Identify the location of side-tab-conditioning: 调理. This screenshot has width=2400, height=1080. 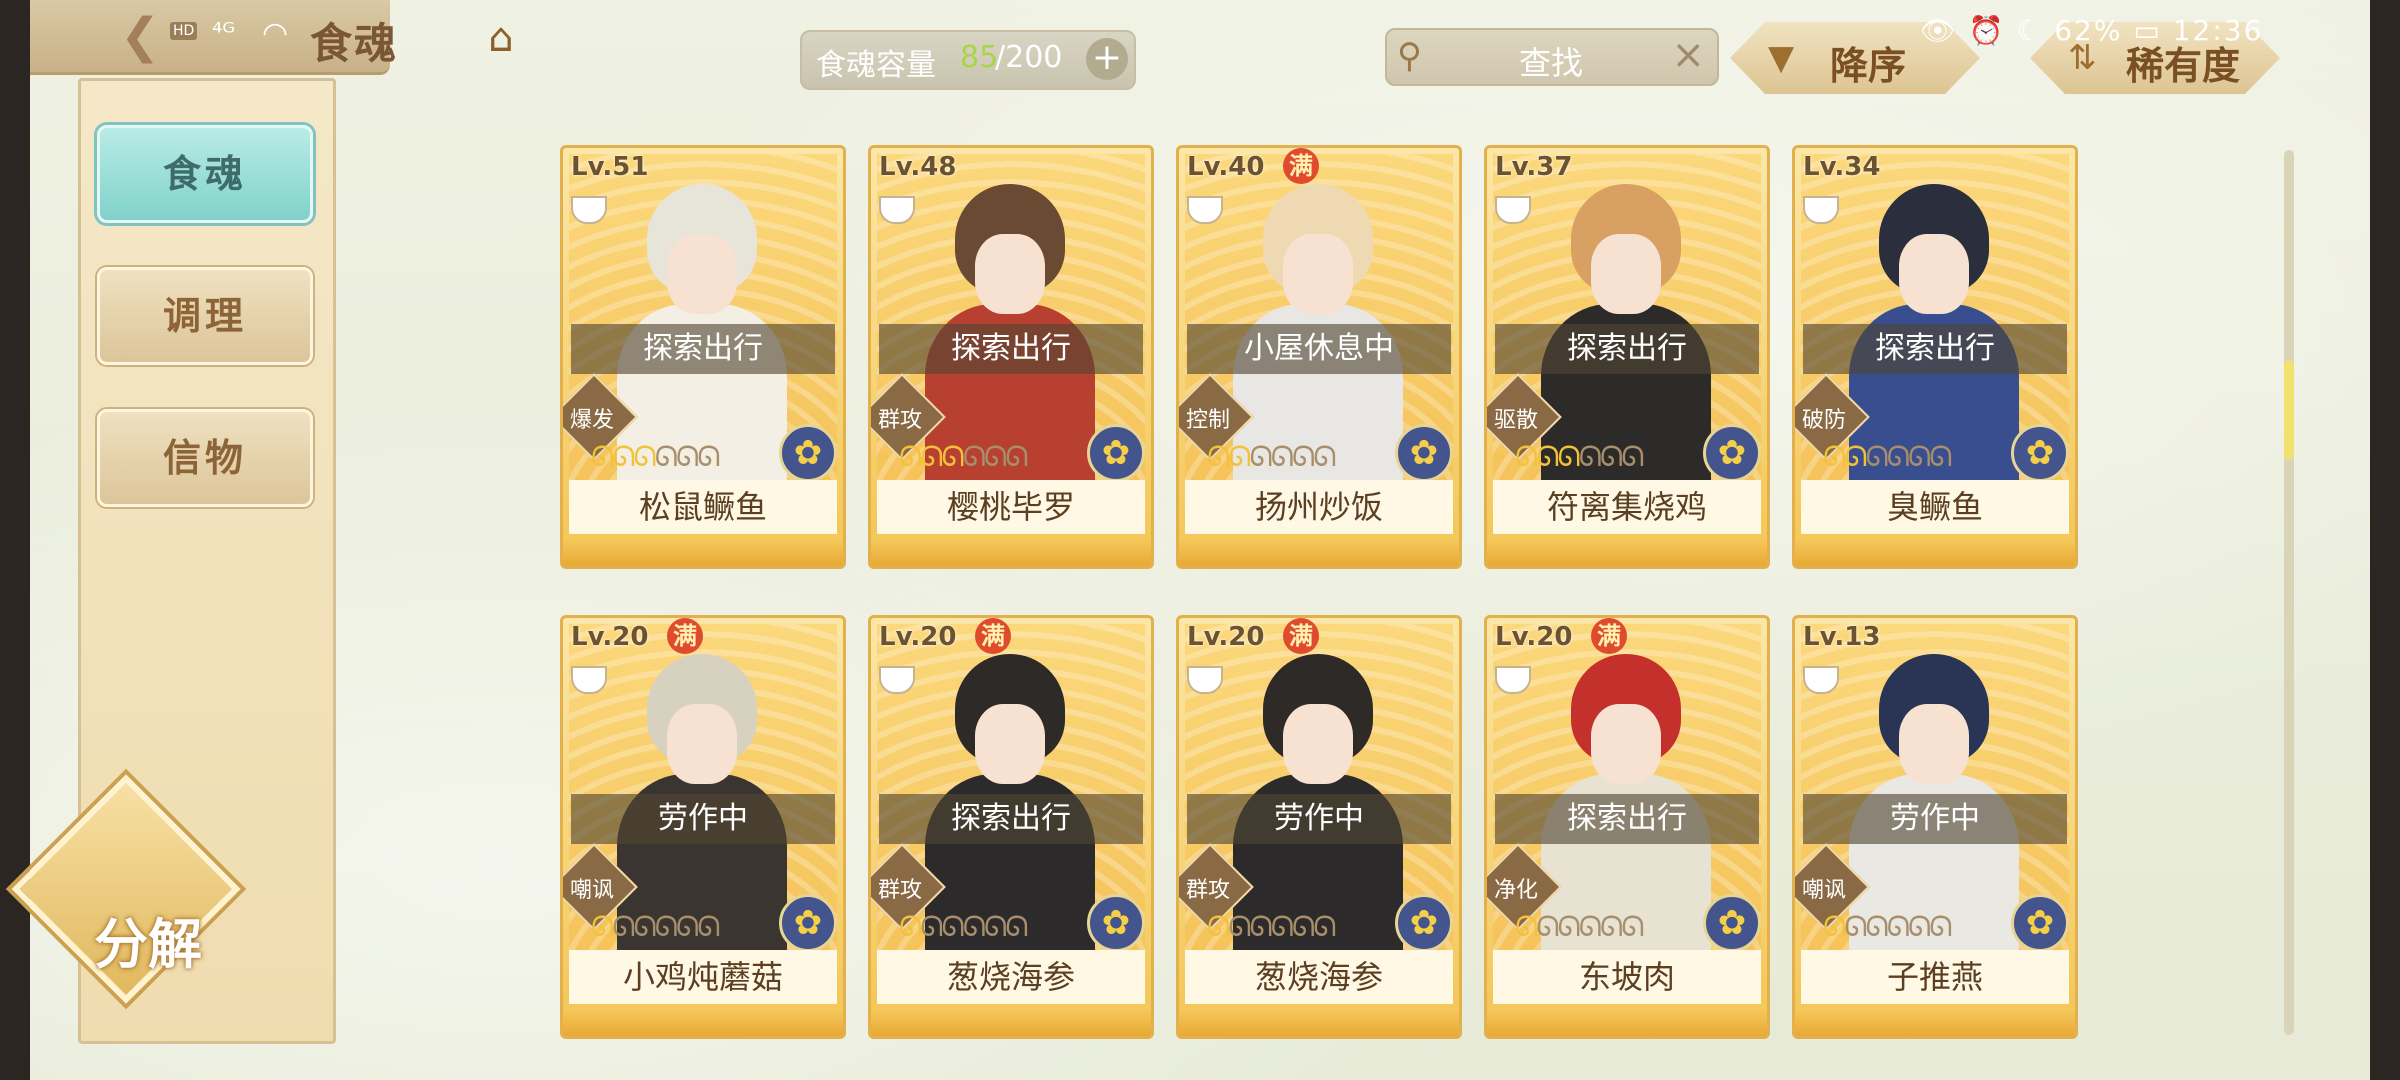
(205, 316).